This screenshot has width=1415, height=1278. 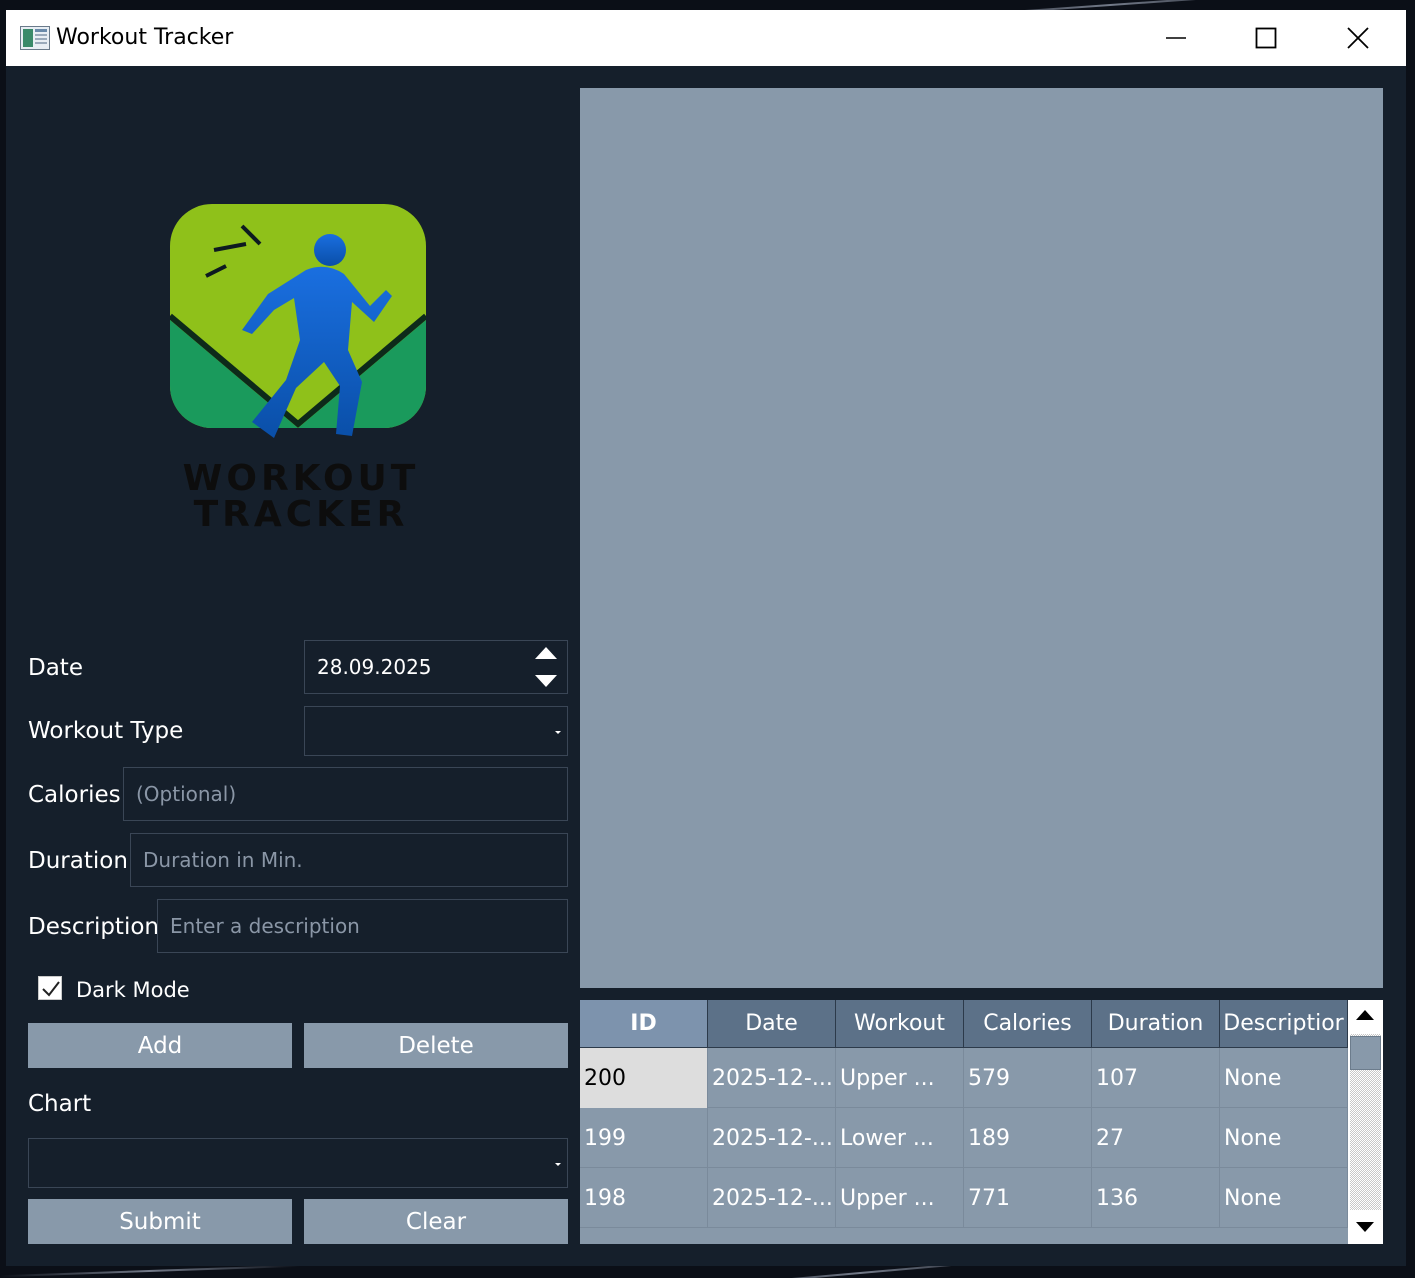 I want to click on column-header-workout: Workout, so click(x=900, y=1024).